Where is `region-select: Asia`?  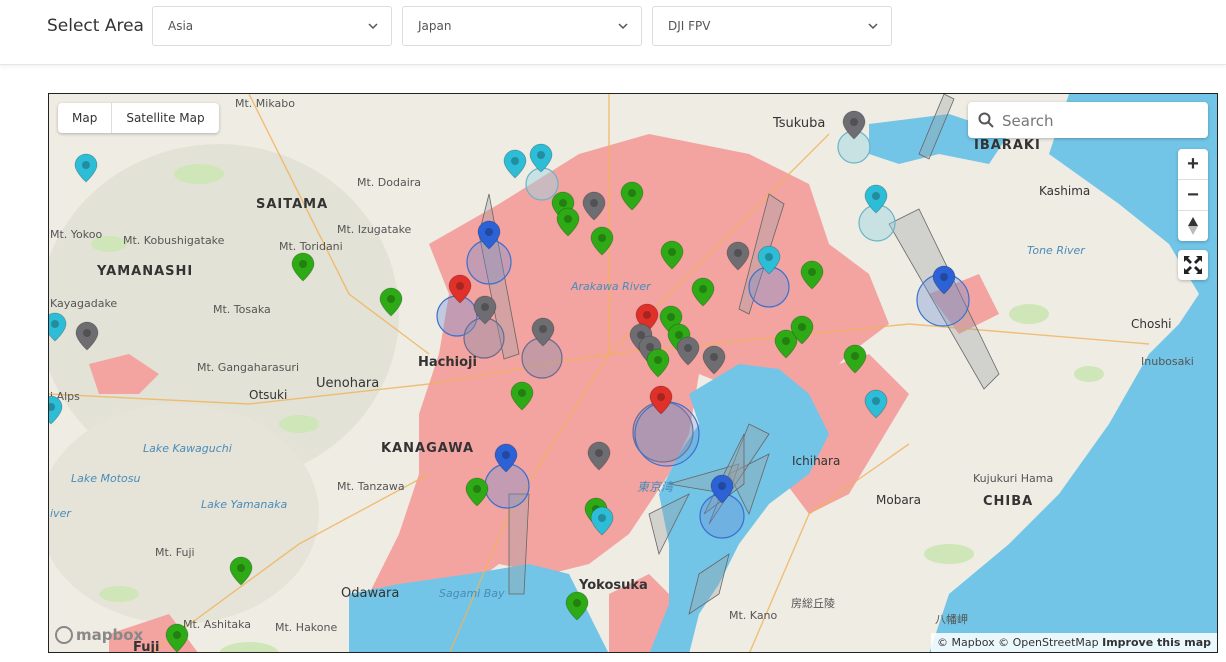
region-select: Asia is located at coordinates (272, 26).